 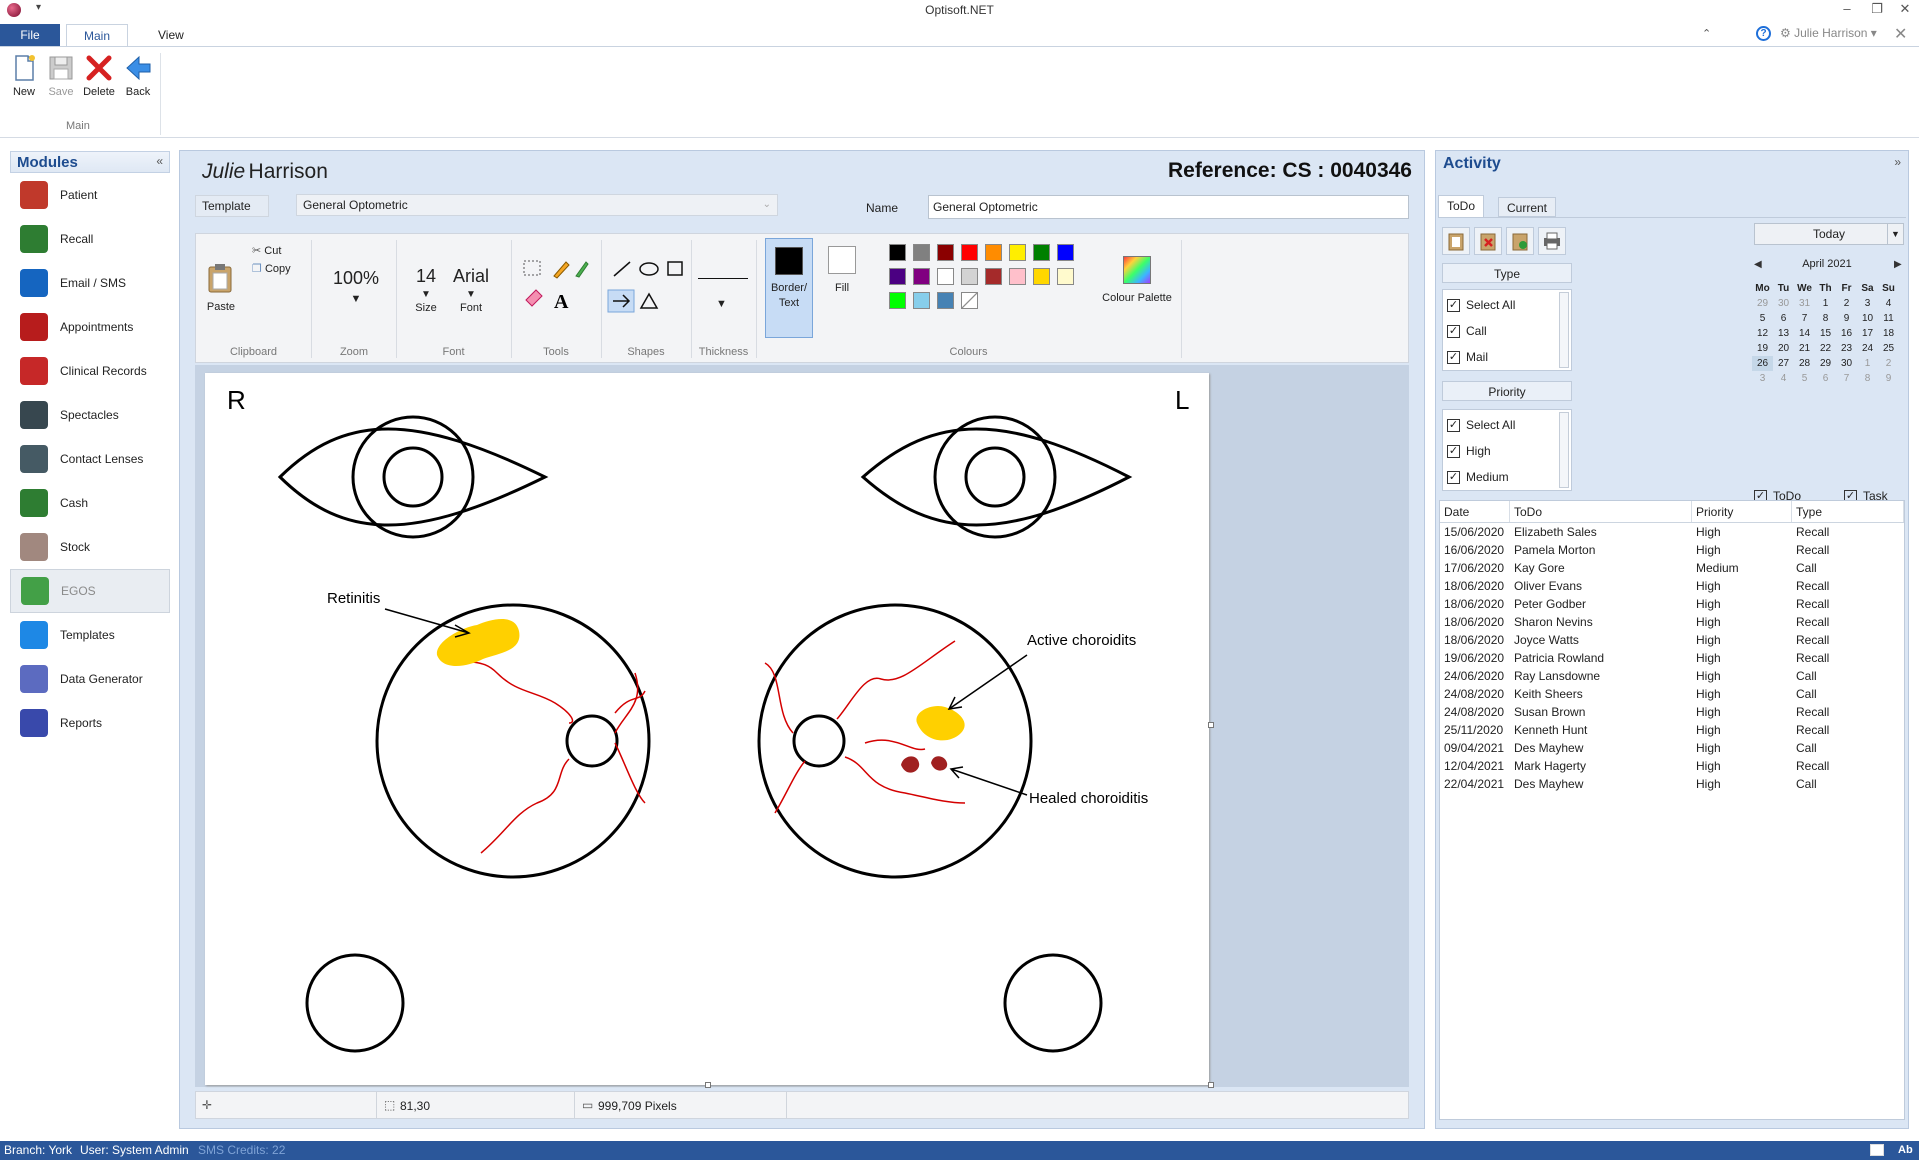 I want to click on next-month-icon: ▶, so click(x=1898, y=264).